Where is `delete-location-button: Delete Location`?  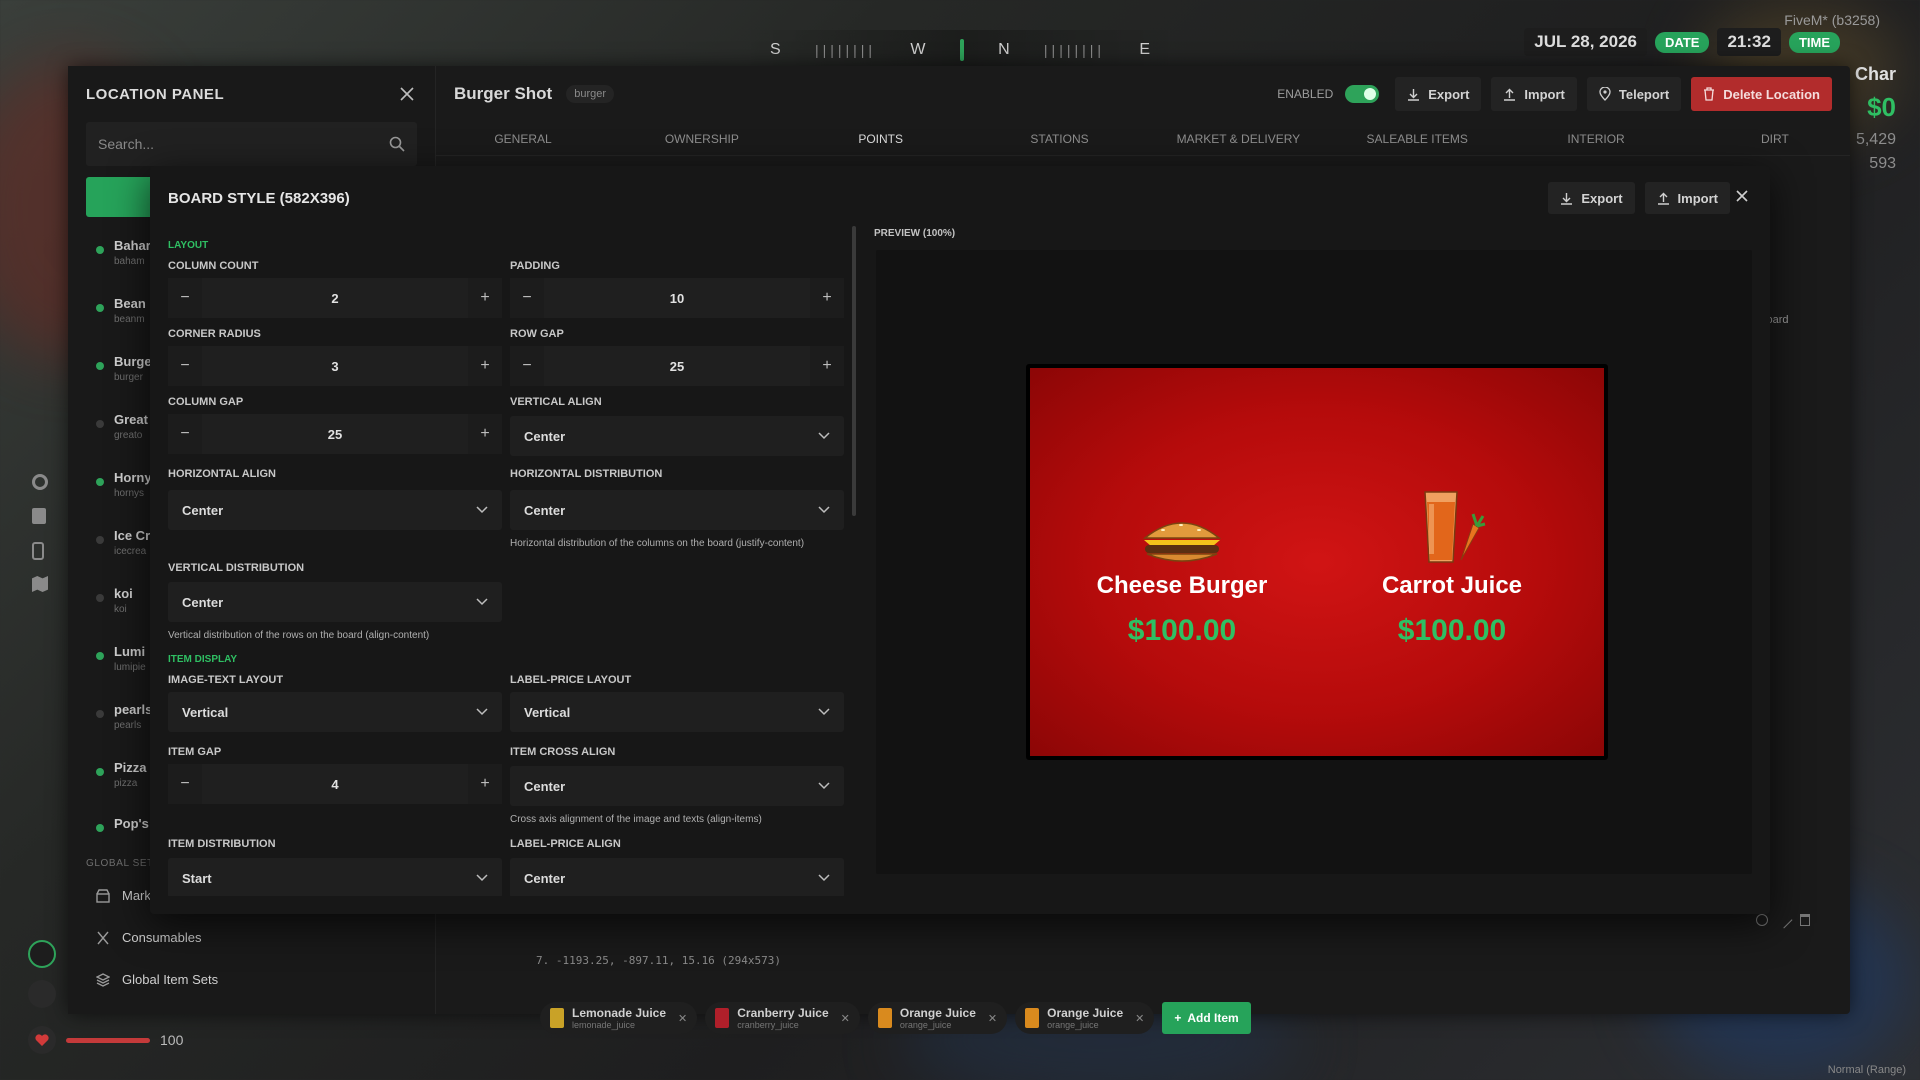 delete-location-button: Delete Location is located at coordinates (1761, 94).